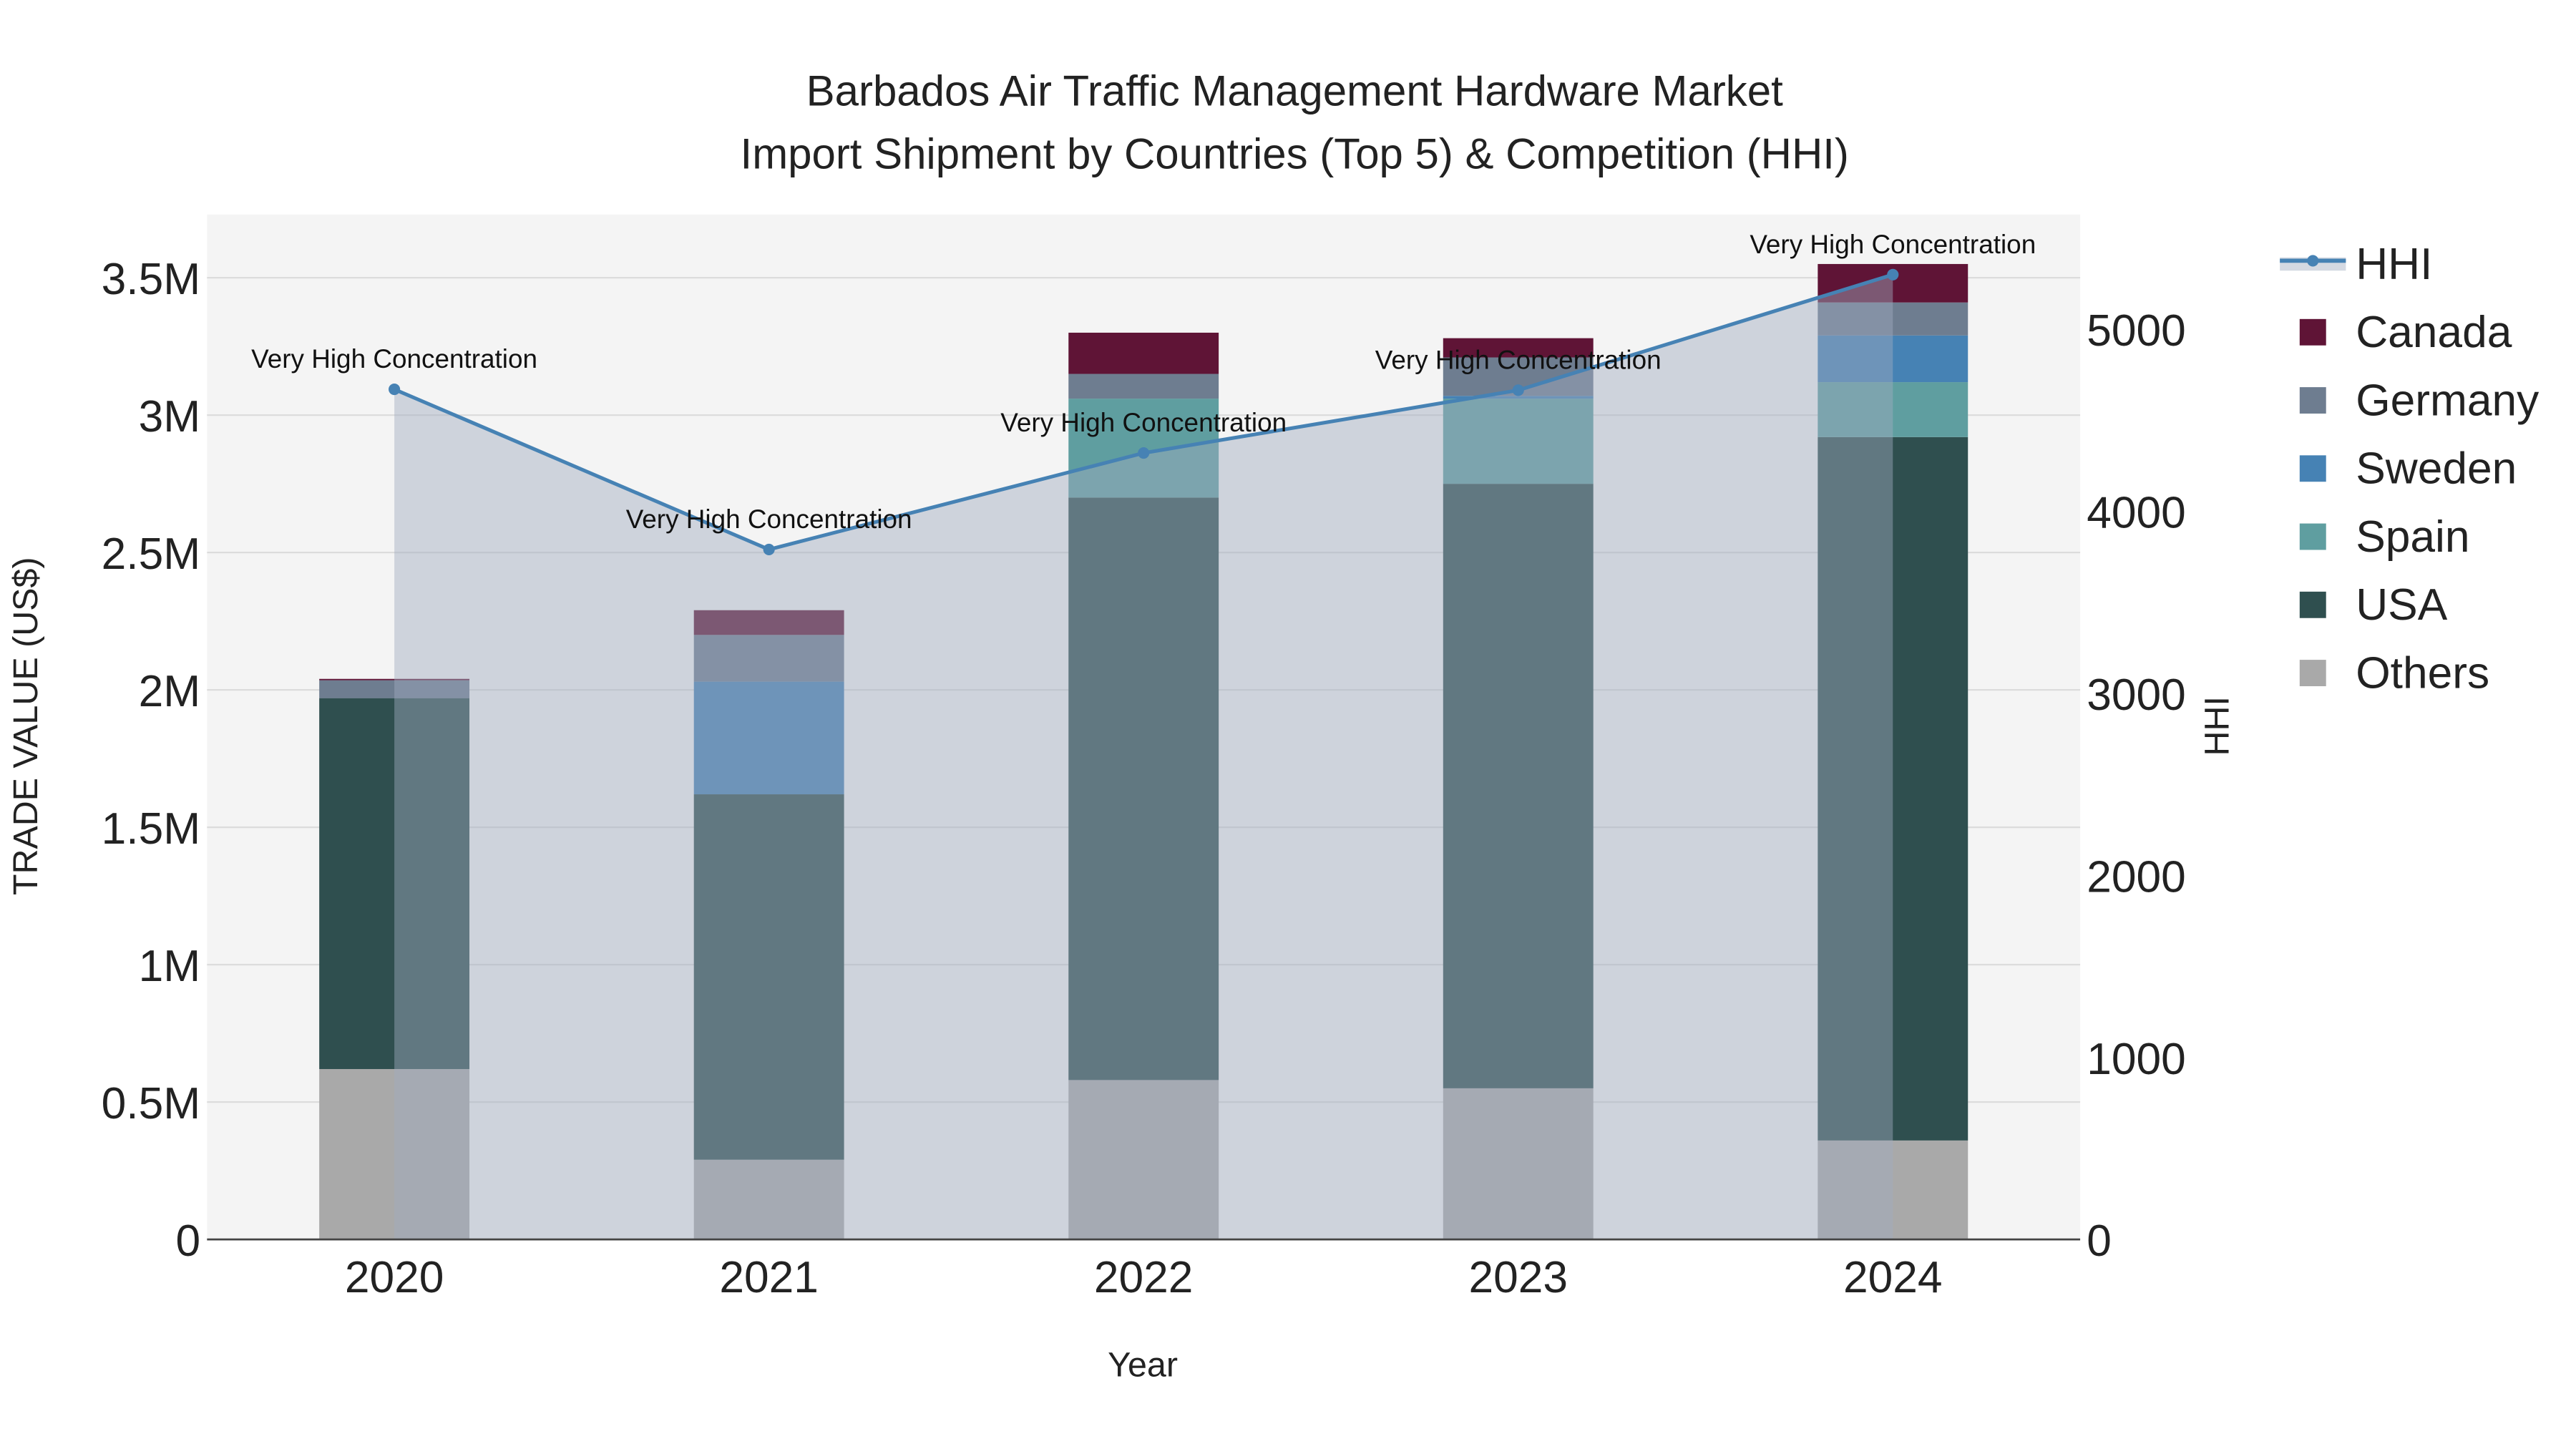  Describe the element at coordinates (2448, 400) in the screenshot. I see `legend-label: Germany` at that location.